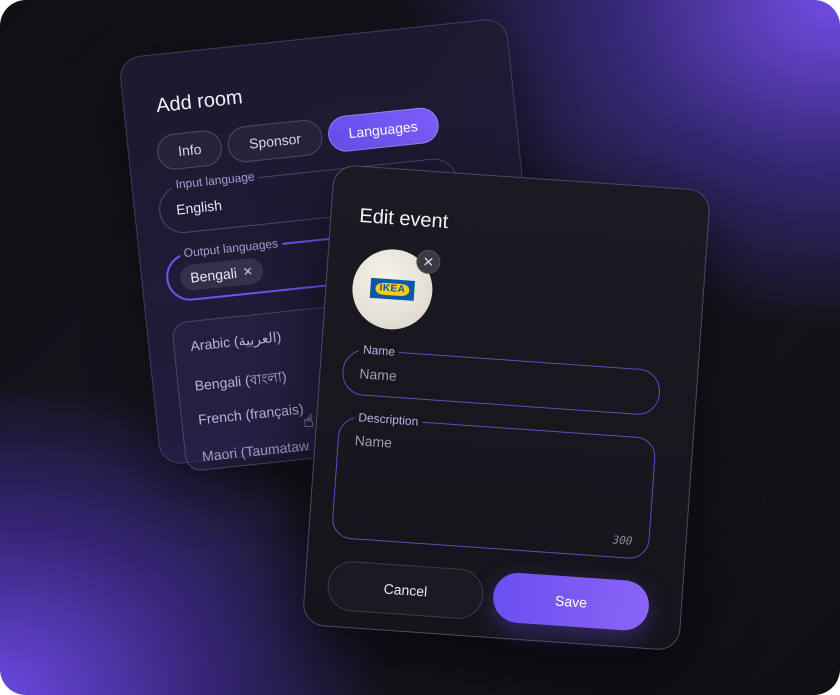 The height and width of the screenshot is (695, 840). I want to click on language-chip-bengali: Bengali ✕, so click(222, 274).